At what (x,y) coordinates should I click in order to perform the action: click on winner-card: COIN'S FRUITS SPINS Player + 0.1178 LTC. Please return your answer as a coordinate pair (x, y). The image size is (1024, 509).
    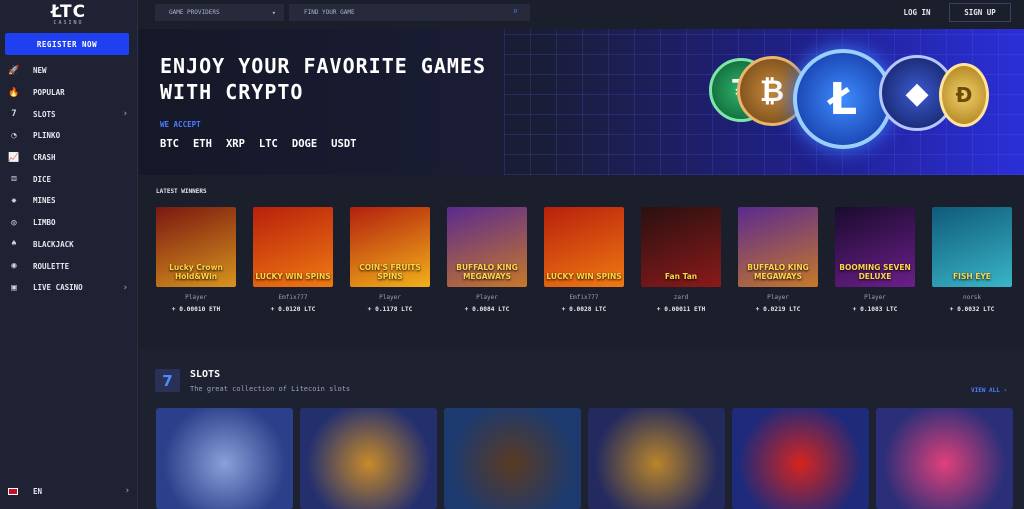
    Looking at the image, I should click on (390, 260).